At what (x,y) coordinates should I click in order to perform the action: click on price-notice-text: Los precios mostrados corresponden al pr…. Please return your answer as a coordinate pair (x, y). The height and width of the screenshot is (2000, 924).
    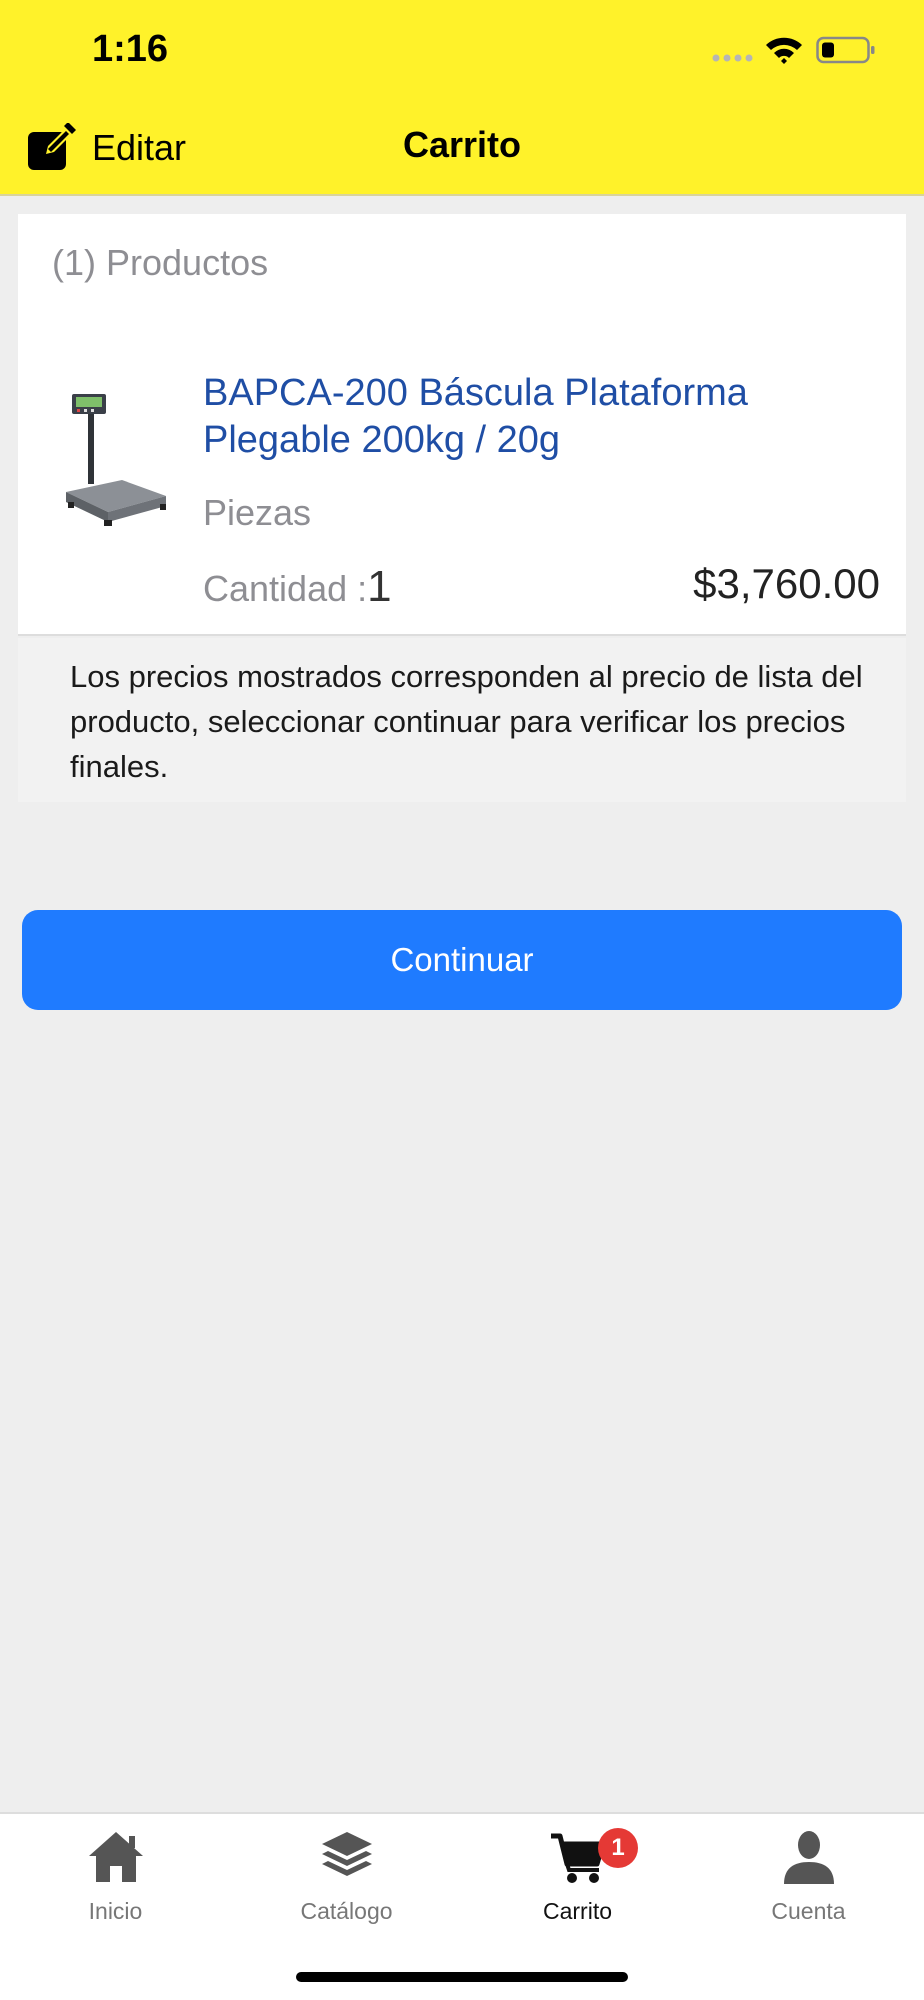
    Looking at the image, I should click on (466, 721).